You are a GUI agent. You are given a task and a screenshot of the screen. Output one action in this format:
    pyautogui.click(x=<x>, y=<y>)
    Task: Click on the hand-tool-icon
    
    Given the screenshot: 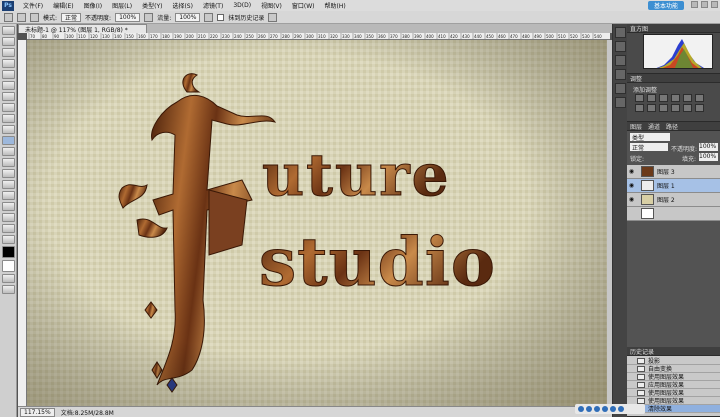 What is the action you would take?
    pyautogui.click(x=8, y=228)
    